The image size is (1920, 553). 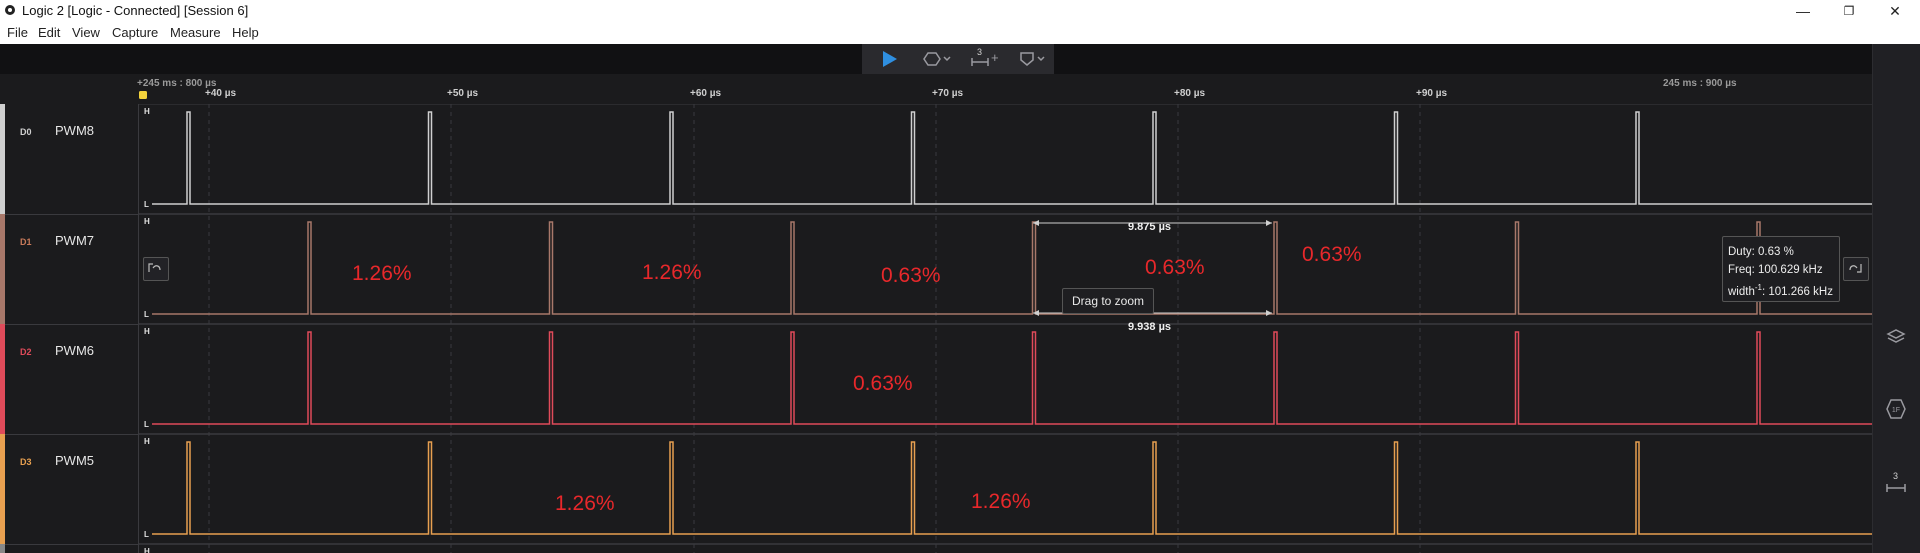 What do you see at coordinates (1855, 268) in the screenshot?
I see `next-edge-icon` at bounding box center [1855, 268].